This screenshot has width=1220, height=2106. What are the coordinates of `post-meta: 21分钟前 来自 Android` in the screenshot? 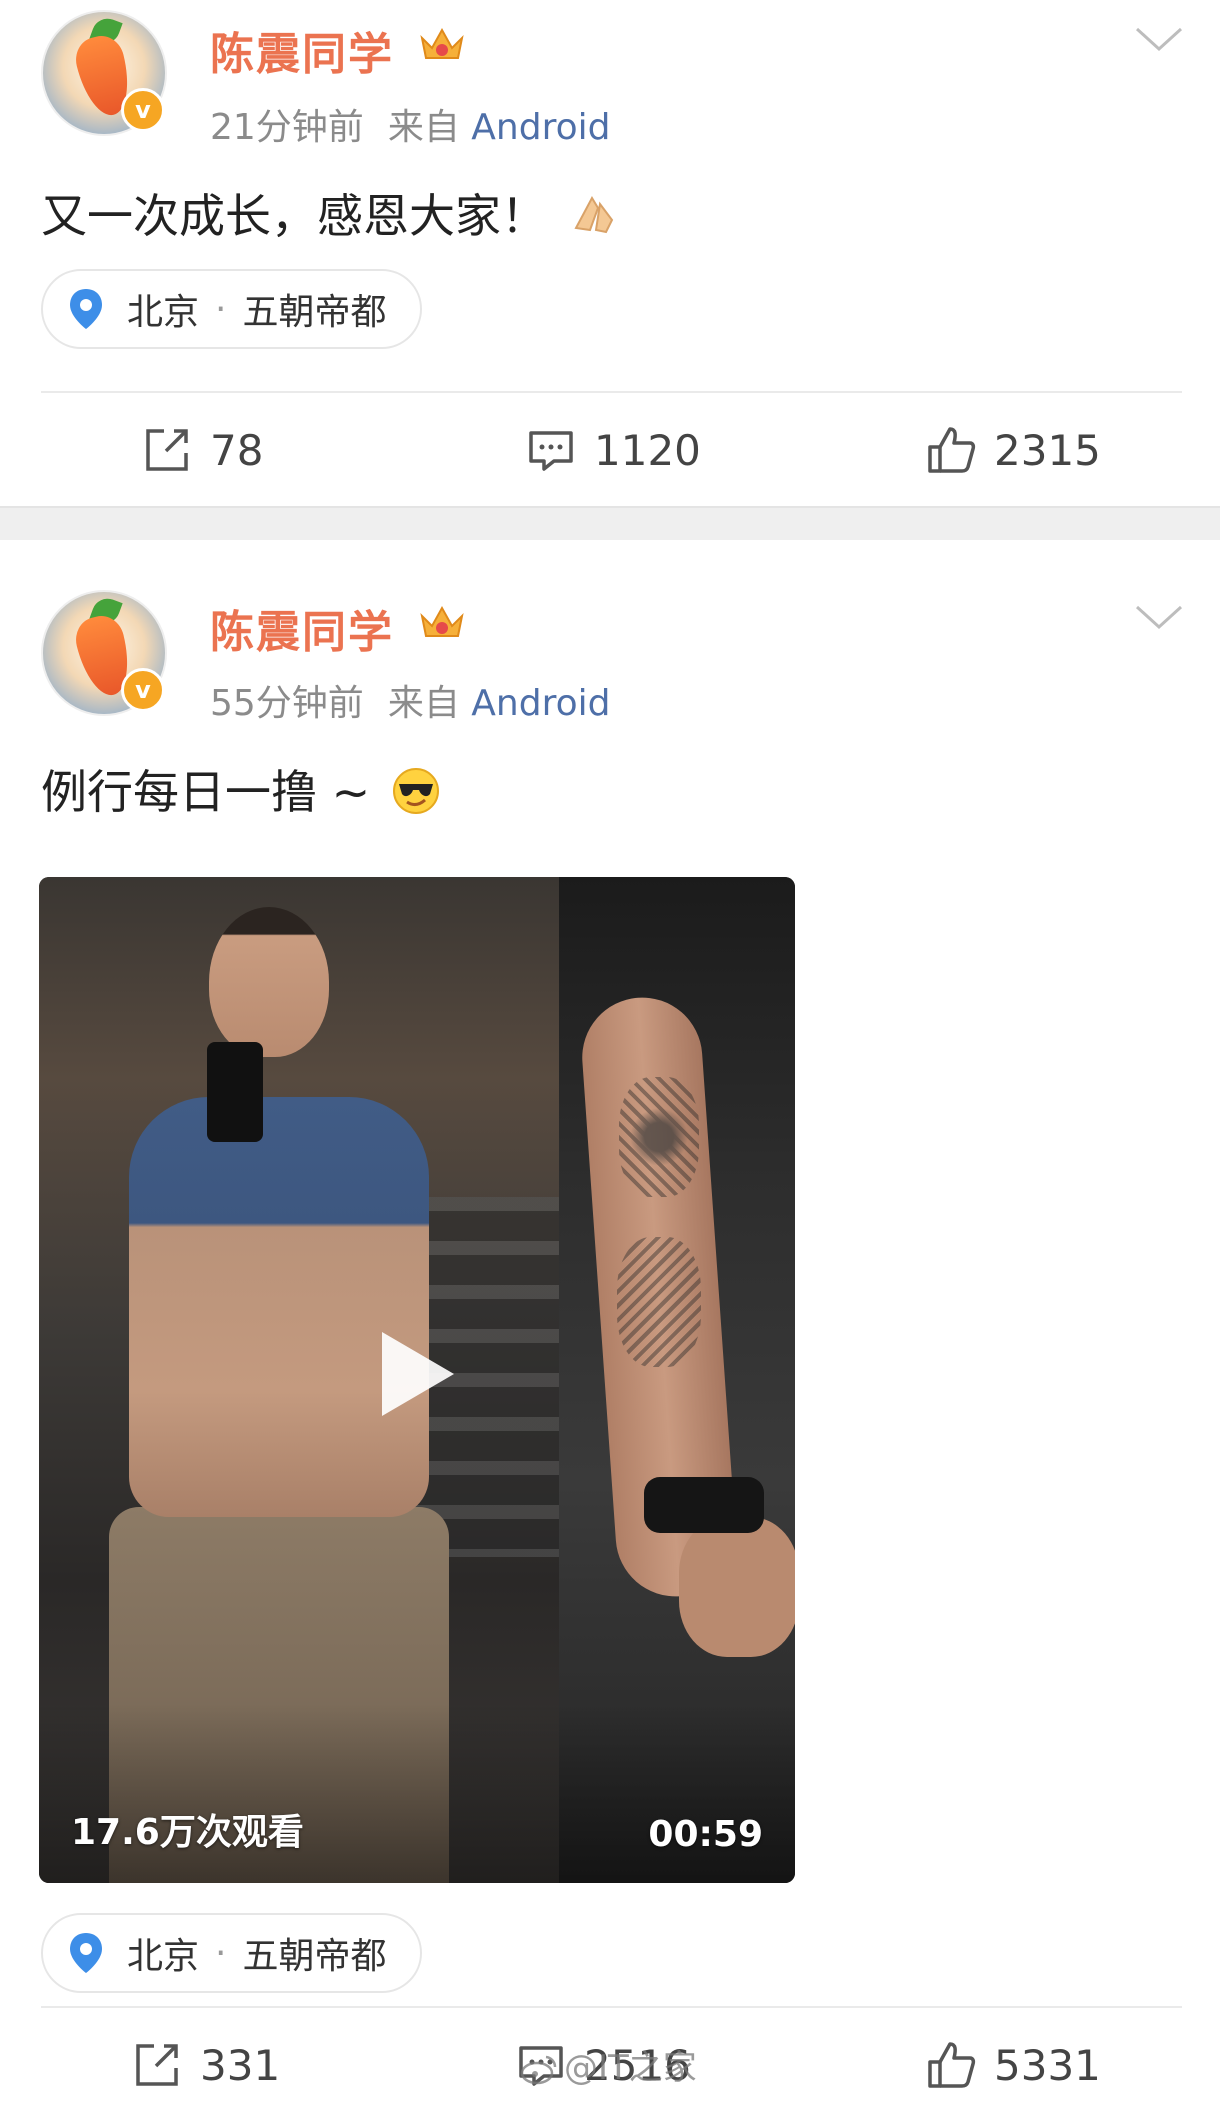 It's located at (410, 124).